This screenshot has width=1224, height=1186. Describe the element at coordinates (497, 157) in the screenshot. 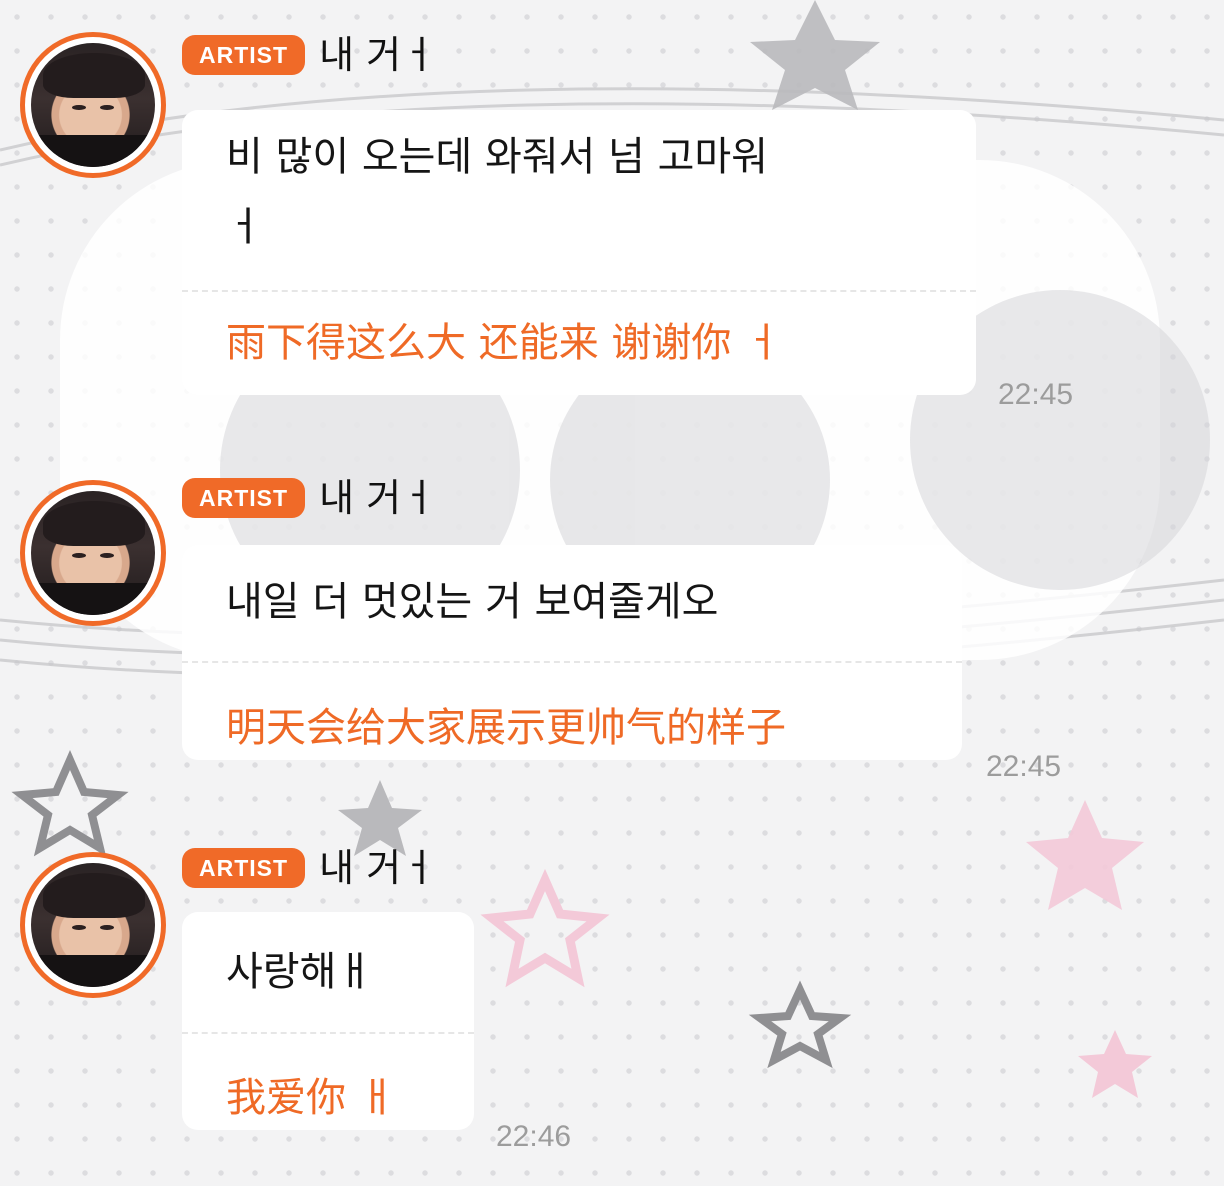

I see `korean-text-line: 비 많이 오는데 와줘서 넘 고마워` at that location.